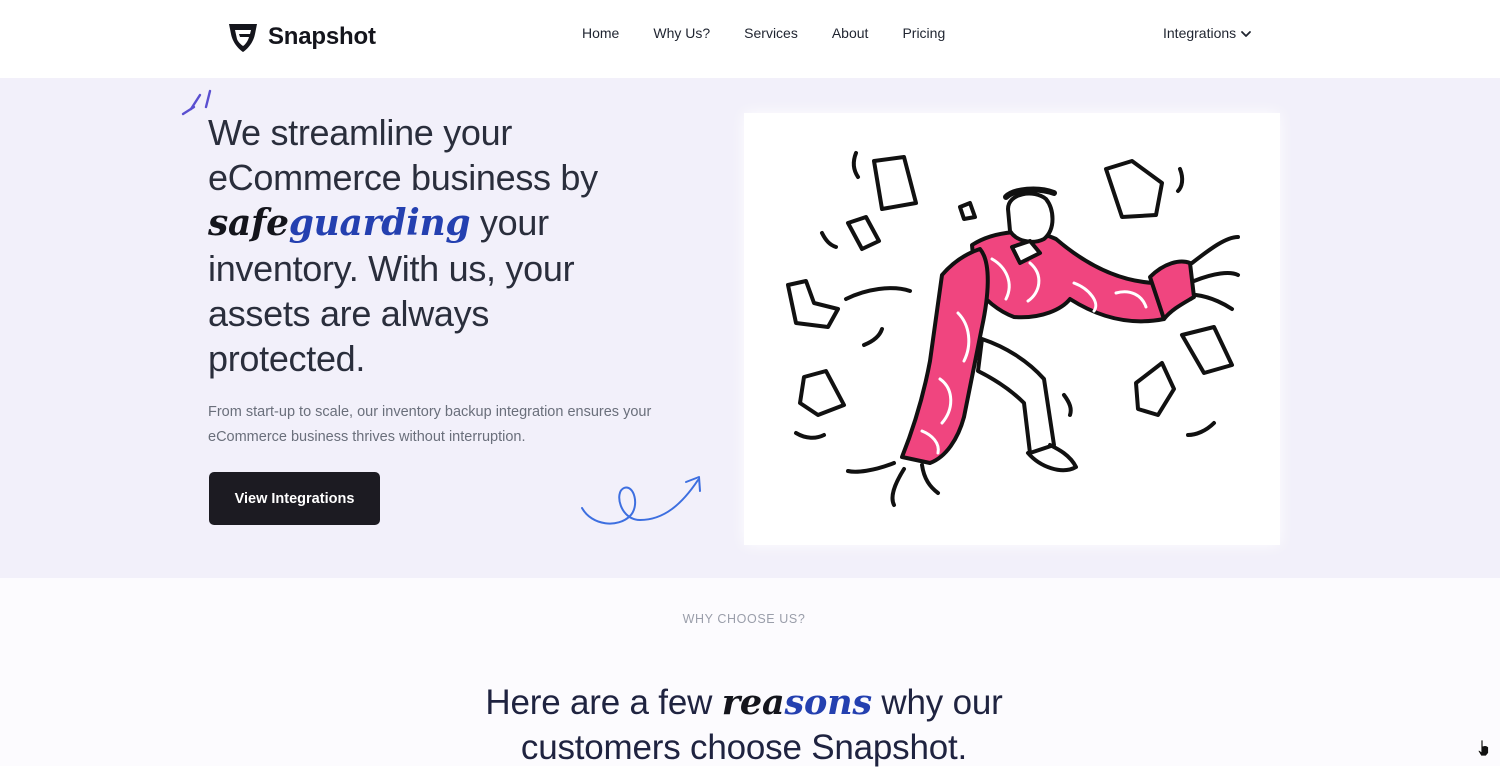 Image resolution: width=1500 pixels, height=770 pixels. Describe the element at coordinates (1483, 748) in the screenshot. I see `hand-pointer-icon` at that location.